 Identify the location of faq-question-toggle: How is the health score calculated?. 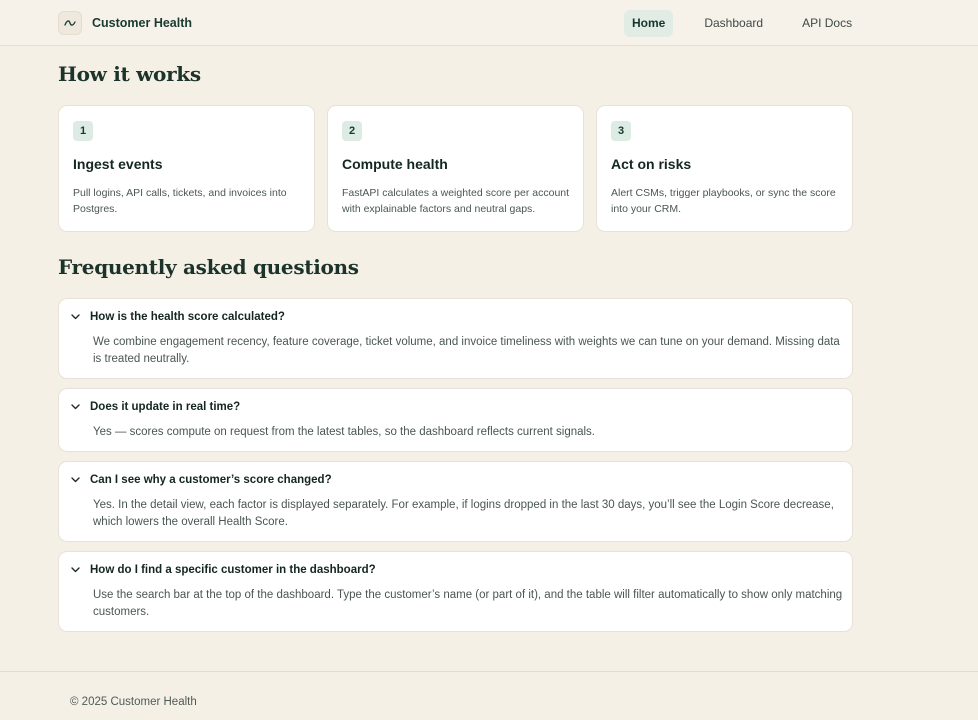
(178, 317).